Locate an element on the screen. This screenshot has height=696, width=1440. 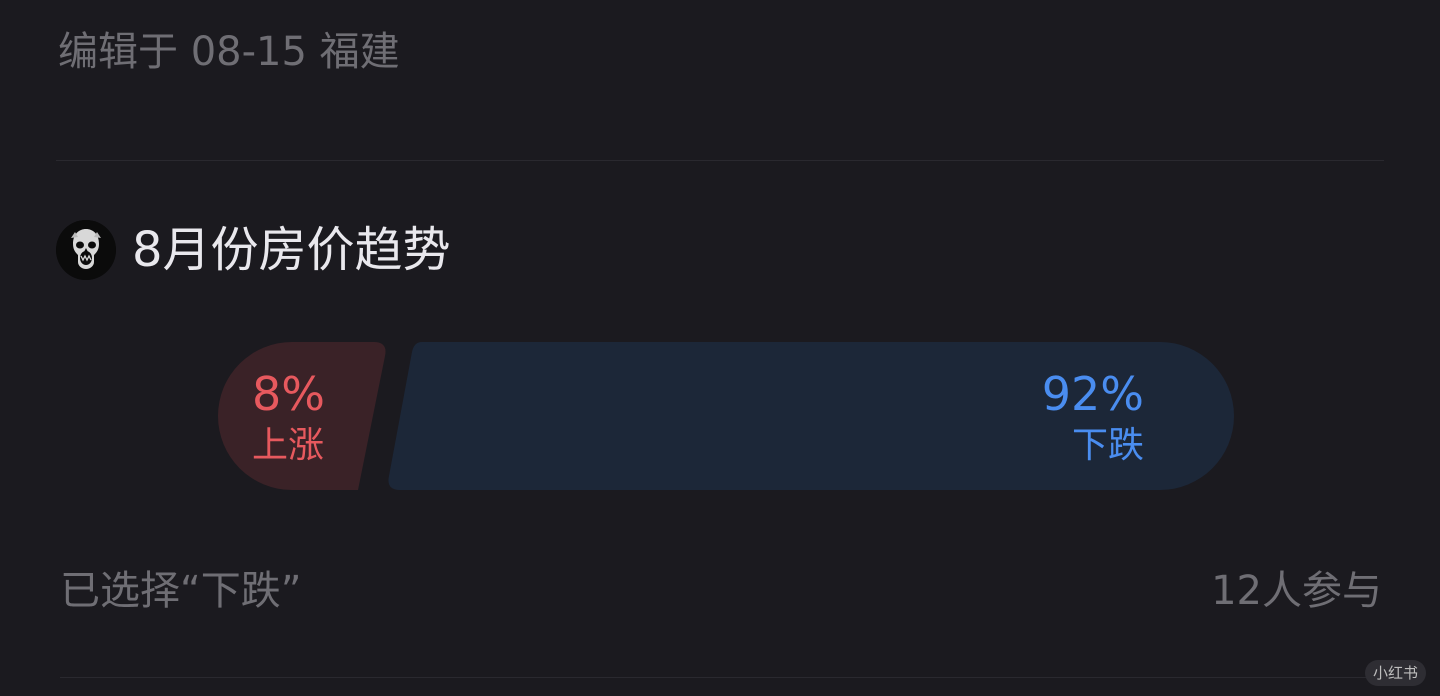
poll-header: 8月份房价趋势 is located at coordinates (253, 250).